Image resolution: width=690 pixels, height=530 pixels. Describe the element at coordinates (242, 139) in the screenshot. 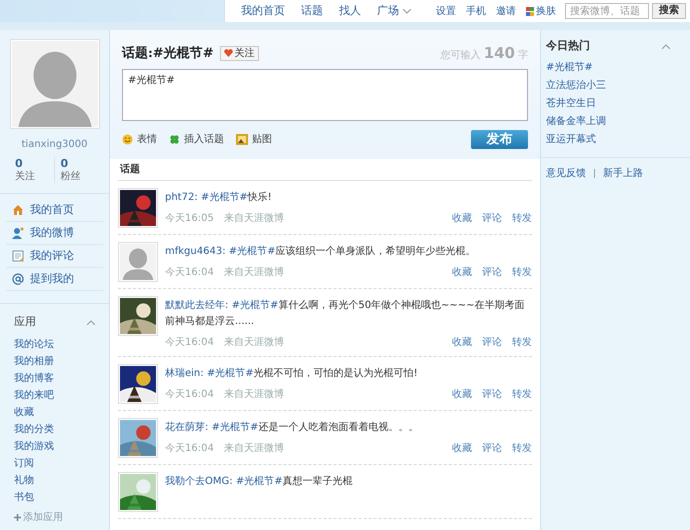

I see `image-icon` at that location.